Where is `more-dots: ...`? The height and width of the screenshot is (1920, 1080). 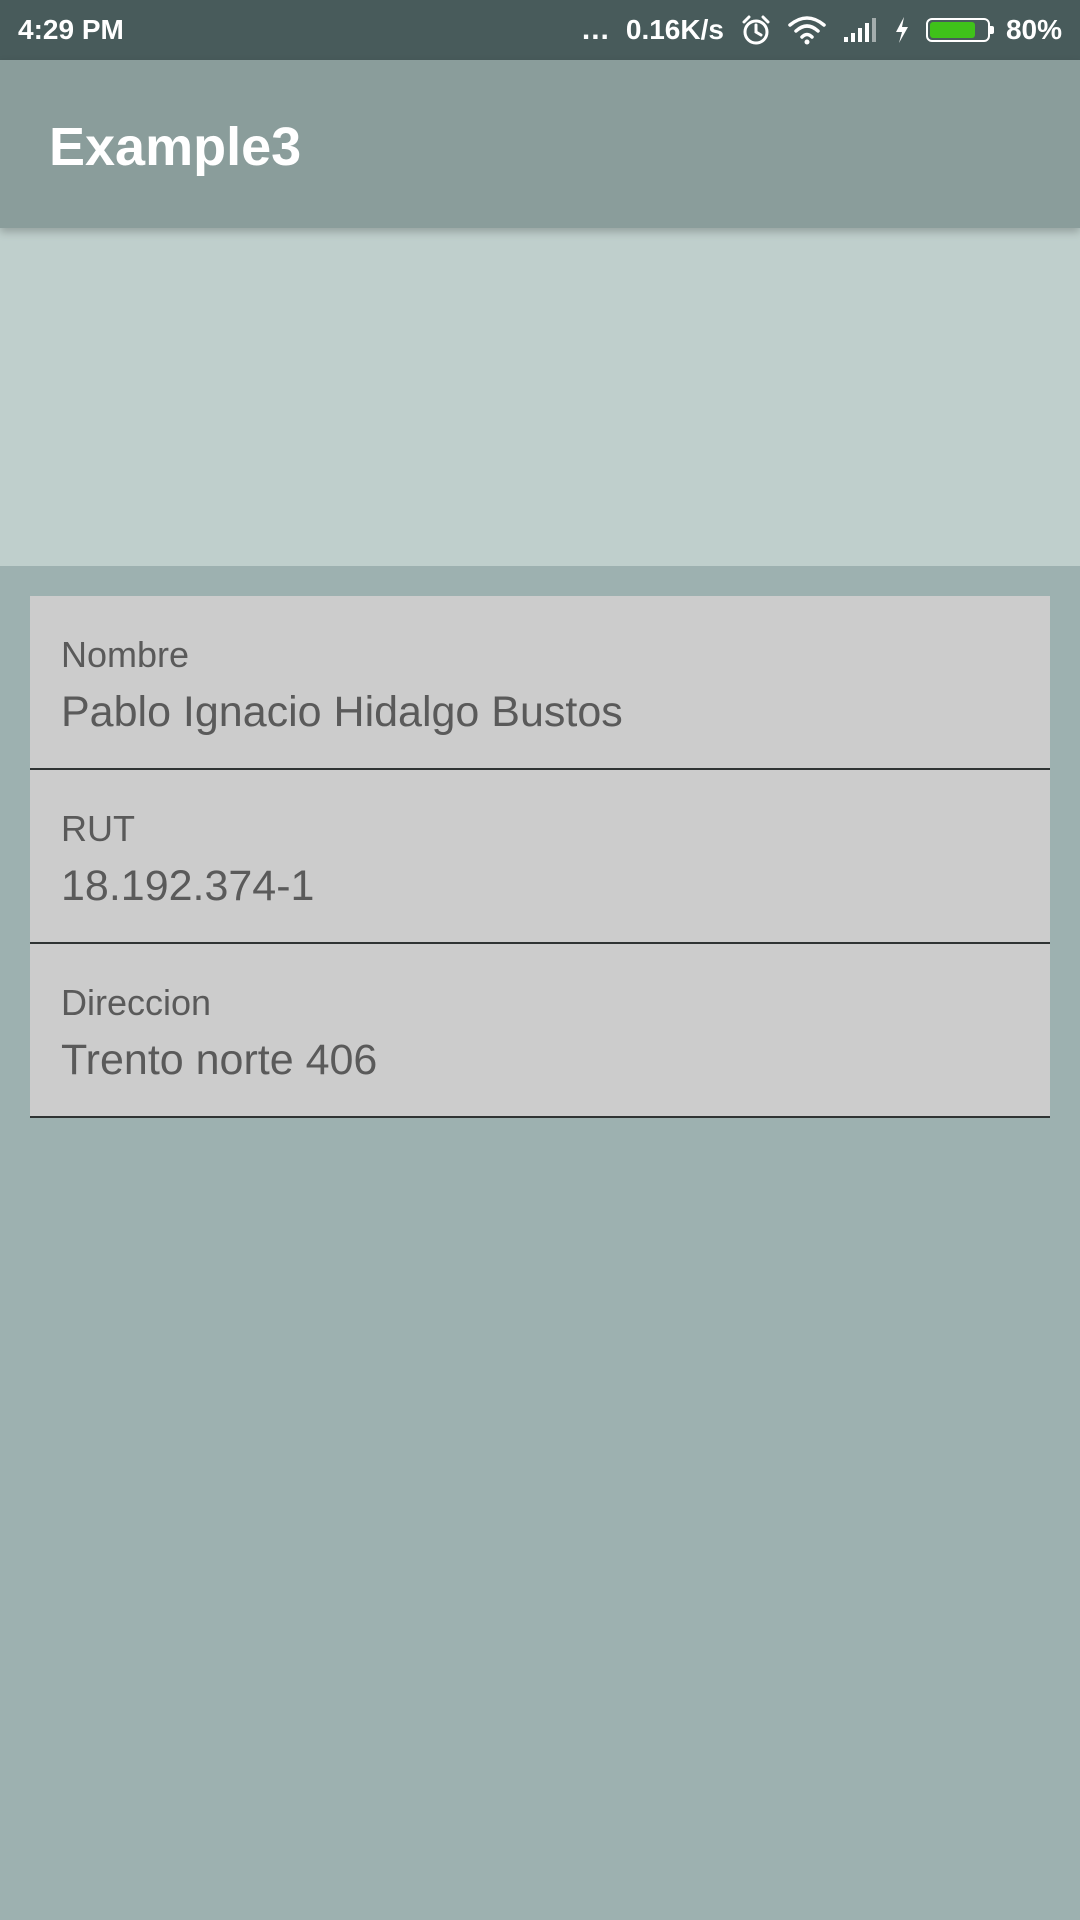 more-dots: ... is located at coordinates (595, 29).